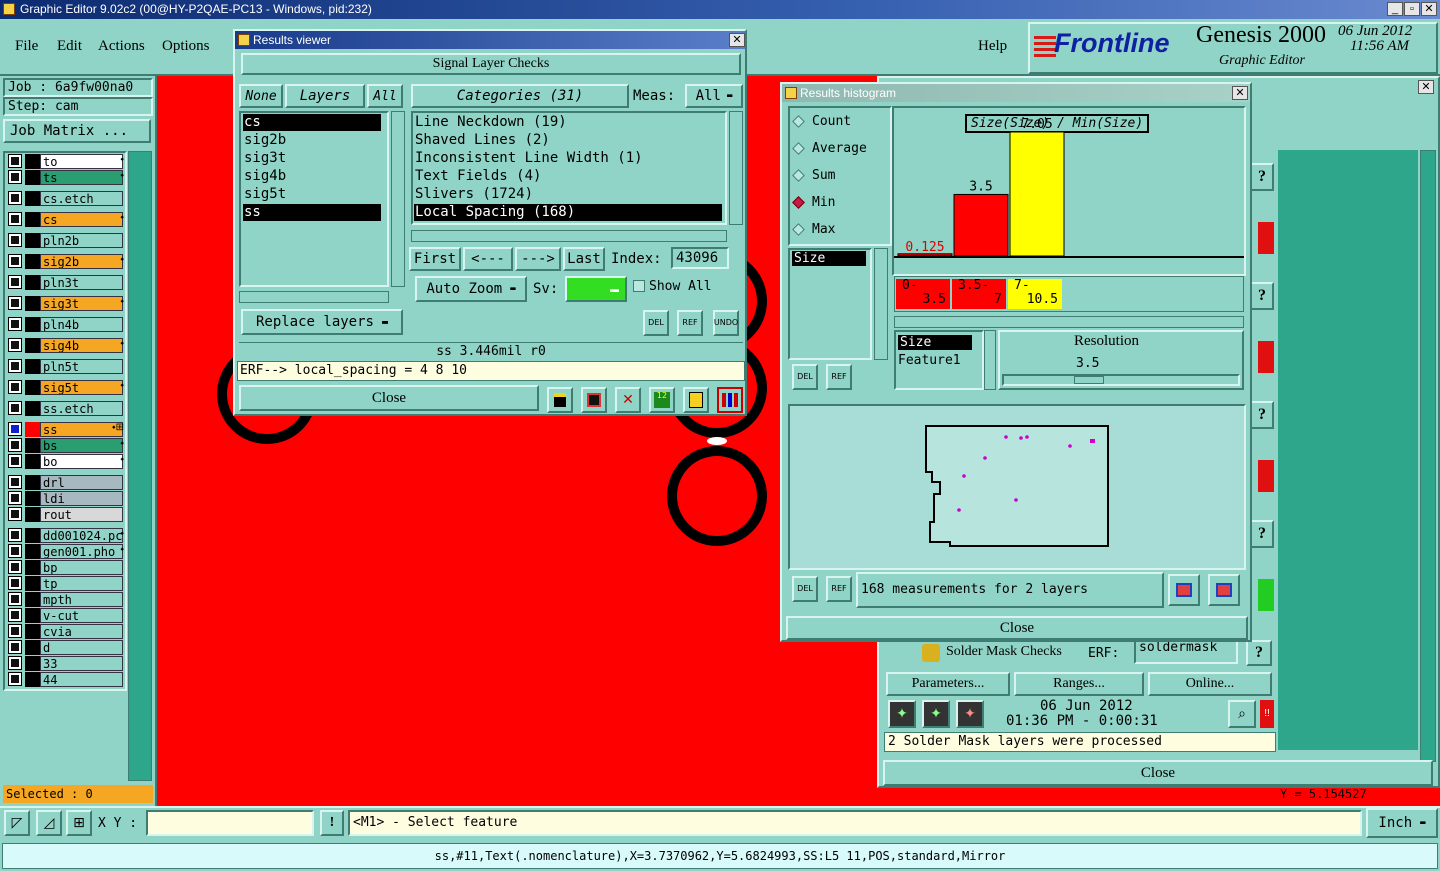 Image resolution: width=1440 pixels, height=871 pixels. Describe the element at coordinates (66, 408) in the screenshot. I see `layer-row: ss.etch` at that location.